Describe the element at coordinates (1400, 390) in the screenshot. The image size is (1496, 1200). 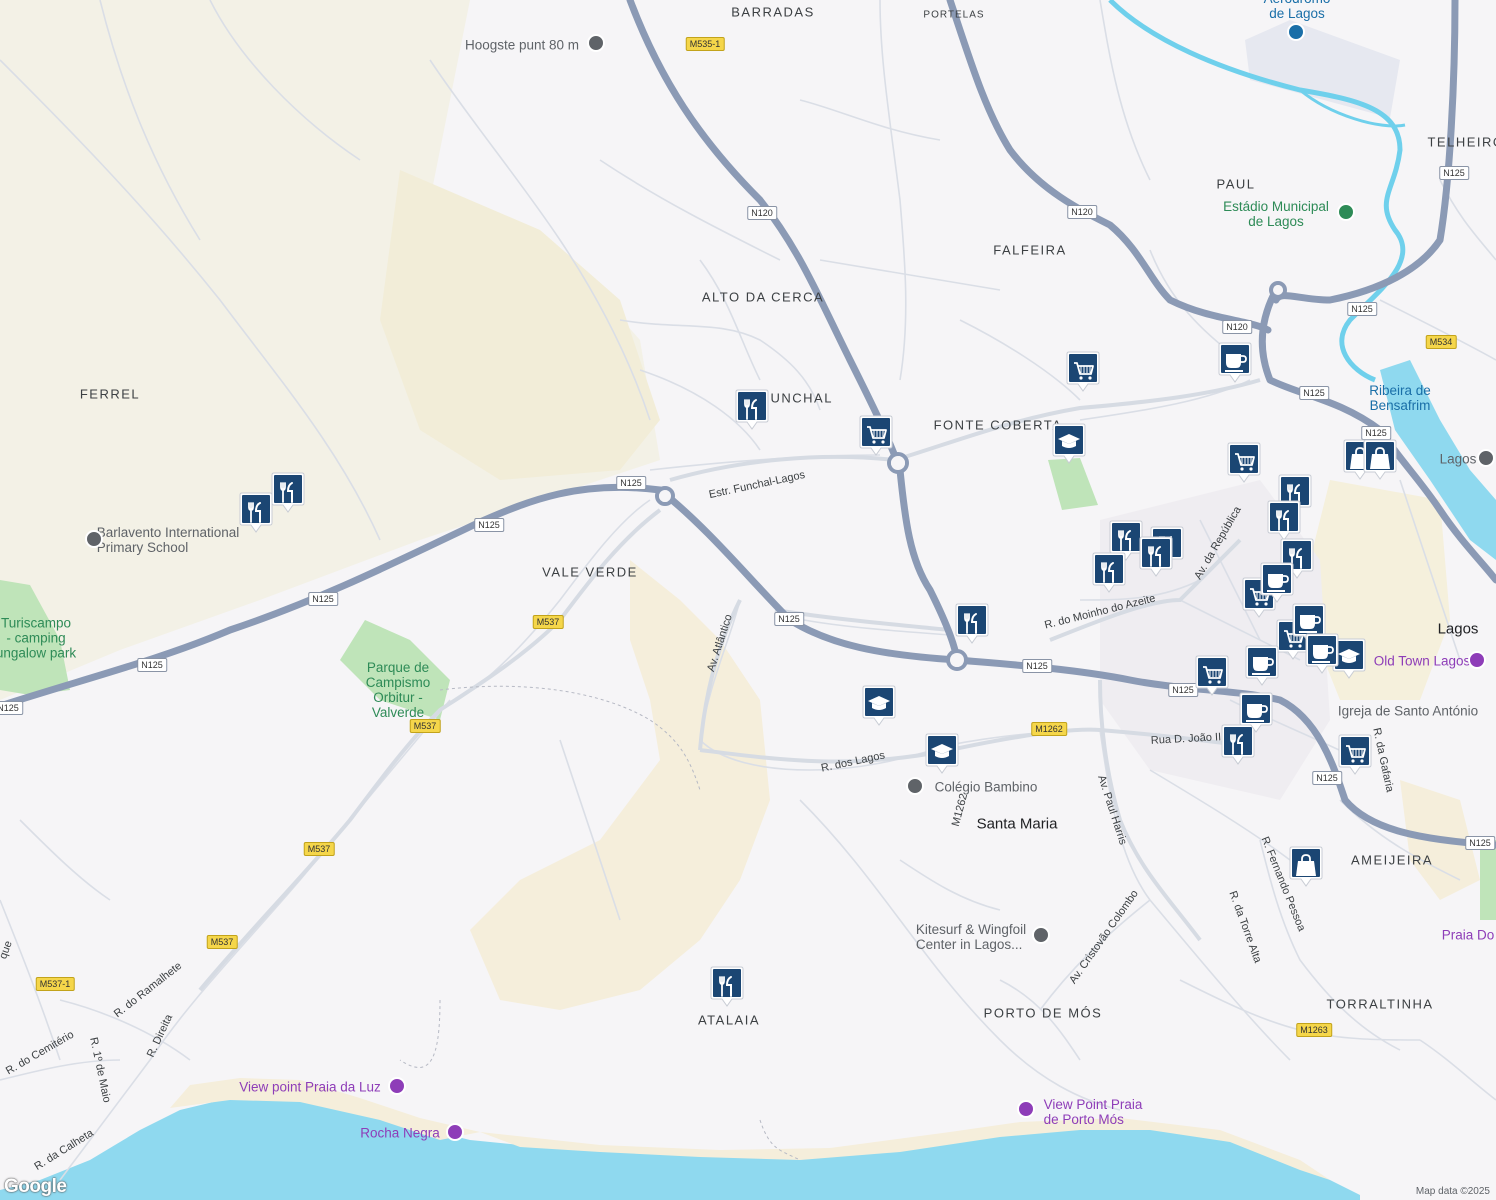
I see `poi-label-line: Ribeira de` at that location.